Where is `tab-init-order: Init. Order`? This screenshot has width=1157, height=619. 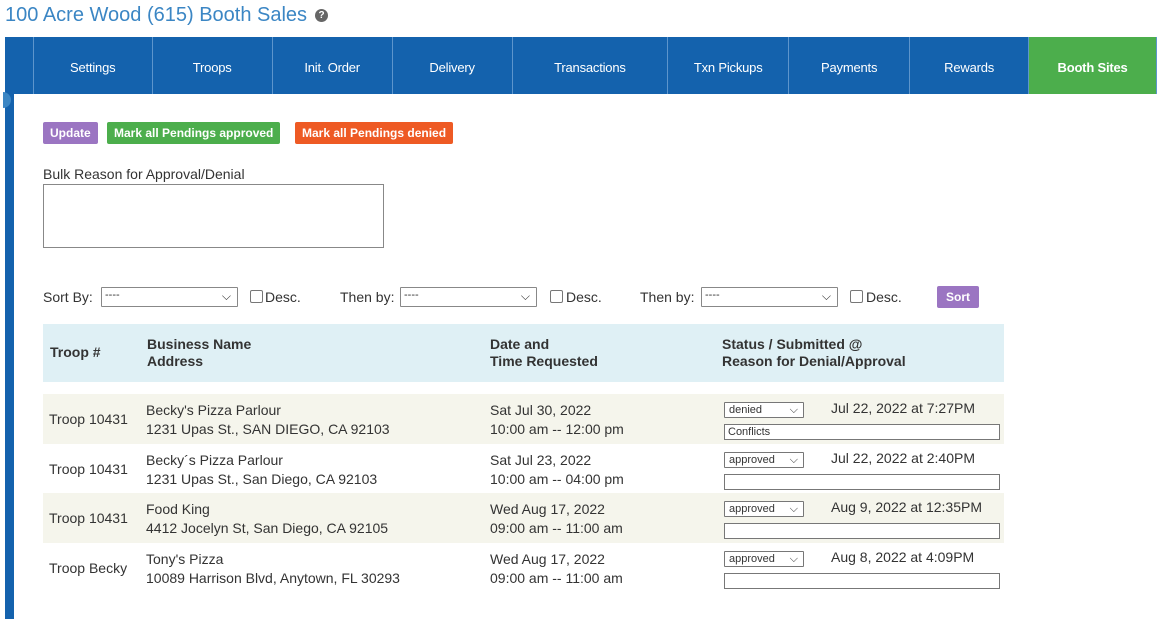 tab-init-order: Init. Order is located at coordinates (333, 65).